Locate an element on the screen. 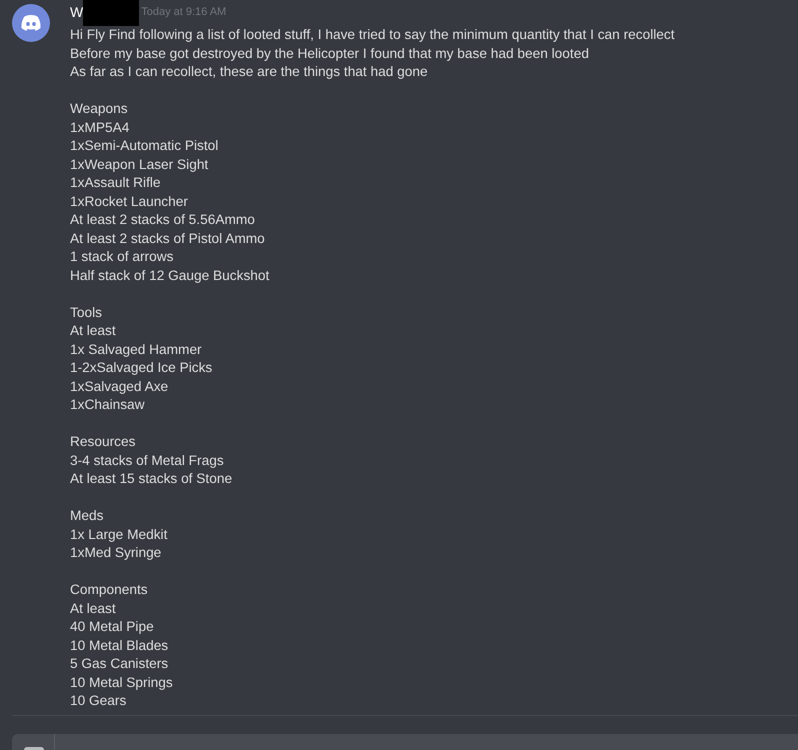 This screenshot has height=750, width=798. message-input-field is located at coordinates (405, 742).